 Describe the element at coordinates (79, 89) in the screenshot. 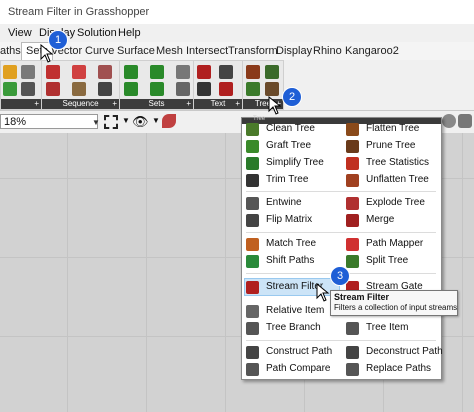

I see `dice-icon` at that location.